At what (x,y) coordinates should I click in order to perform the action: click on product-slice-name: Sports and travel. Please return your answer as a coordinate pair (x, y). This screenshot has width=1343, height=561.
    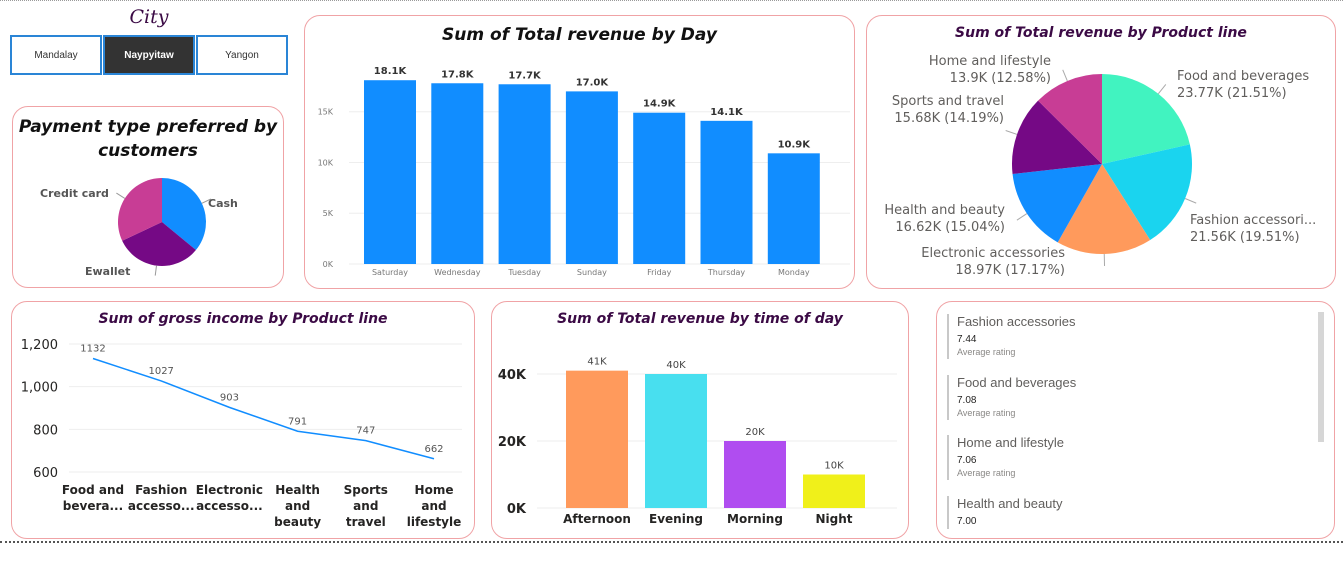
    Looking at the image, I should click on (948, 101).